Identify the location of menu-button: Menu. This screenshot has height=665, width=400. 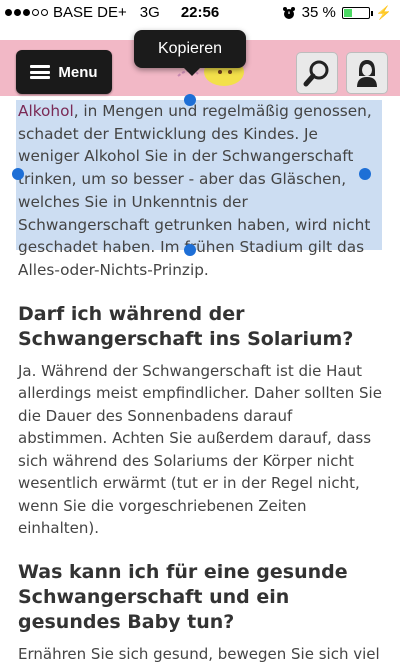
(64, 72).